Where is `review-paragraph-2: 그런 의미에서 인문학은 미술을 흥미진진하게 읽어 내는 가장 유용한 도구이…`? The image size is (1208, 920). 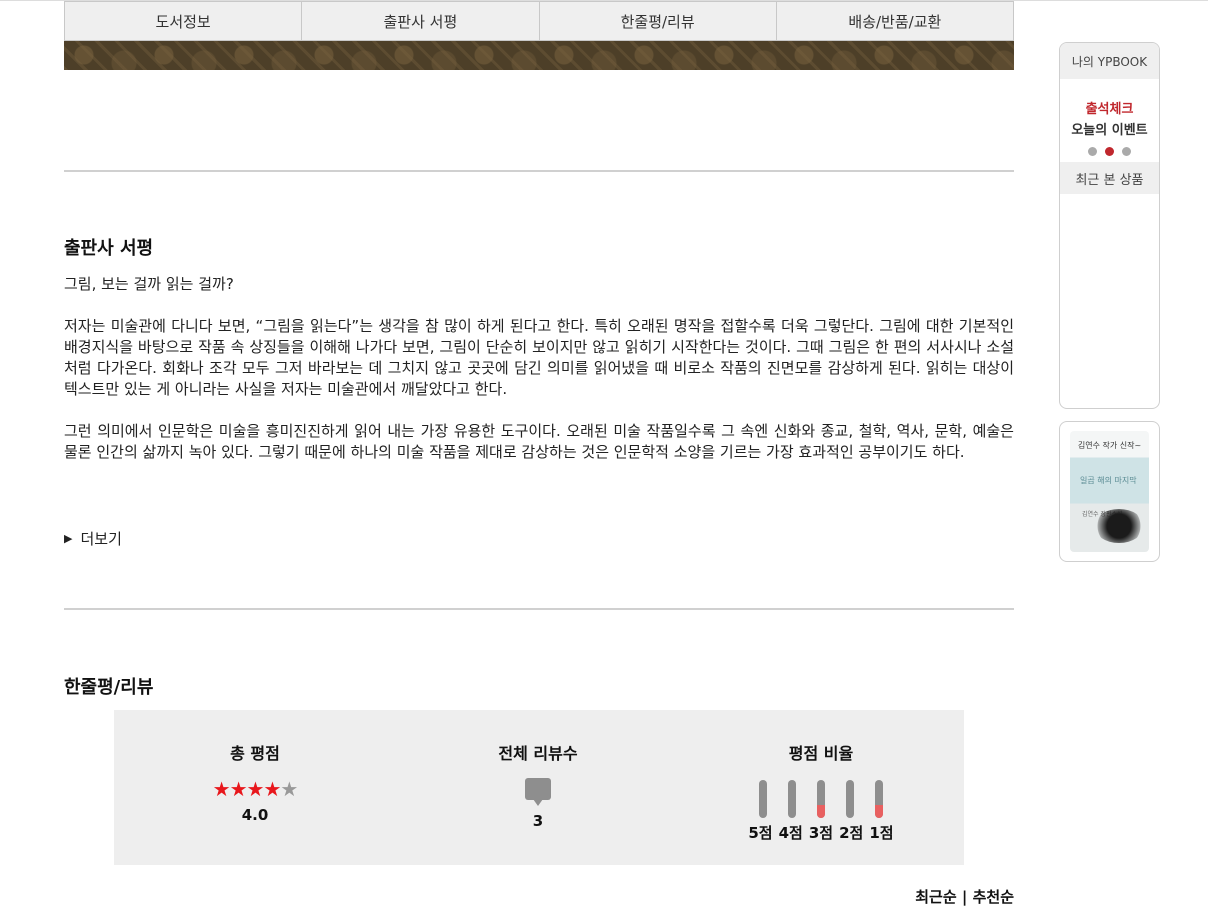 review-paragraph-2: 그런 의미에서 인문학은 미술을 흥미진진하게 읽어 내는 가장 유용한 도구이… is located at coordinates (539, 441).